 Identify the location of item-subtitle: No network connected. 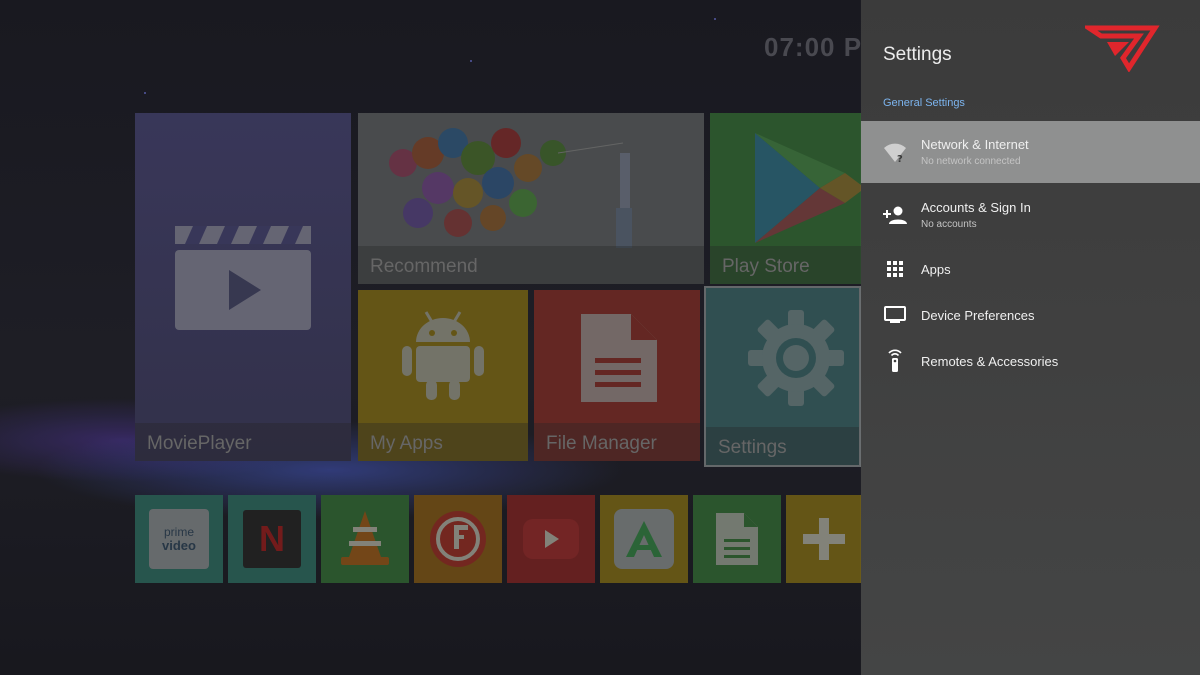
(971, 161).